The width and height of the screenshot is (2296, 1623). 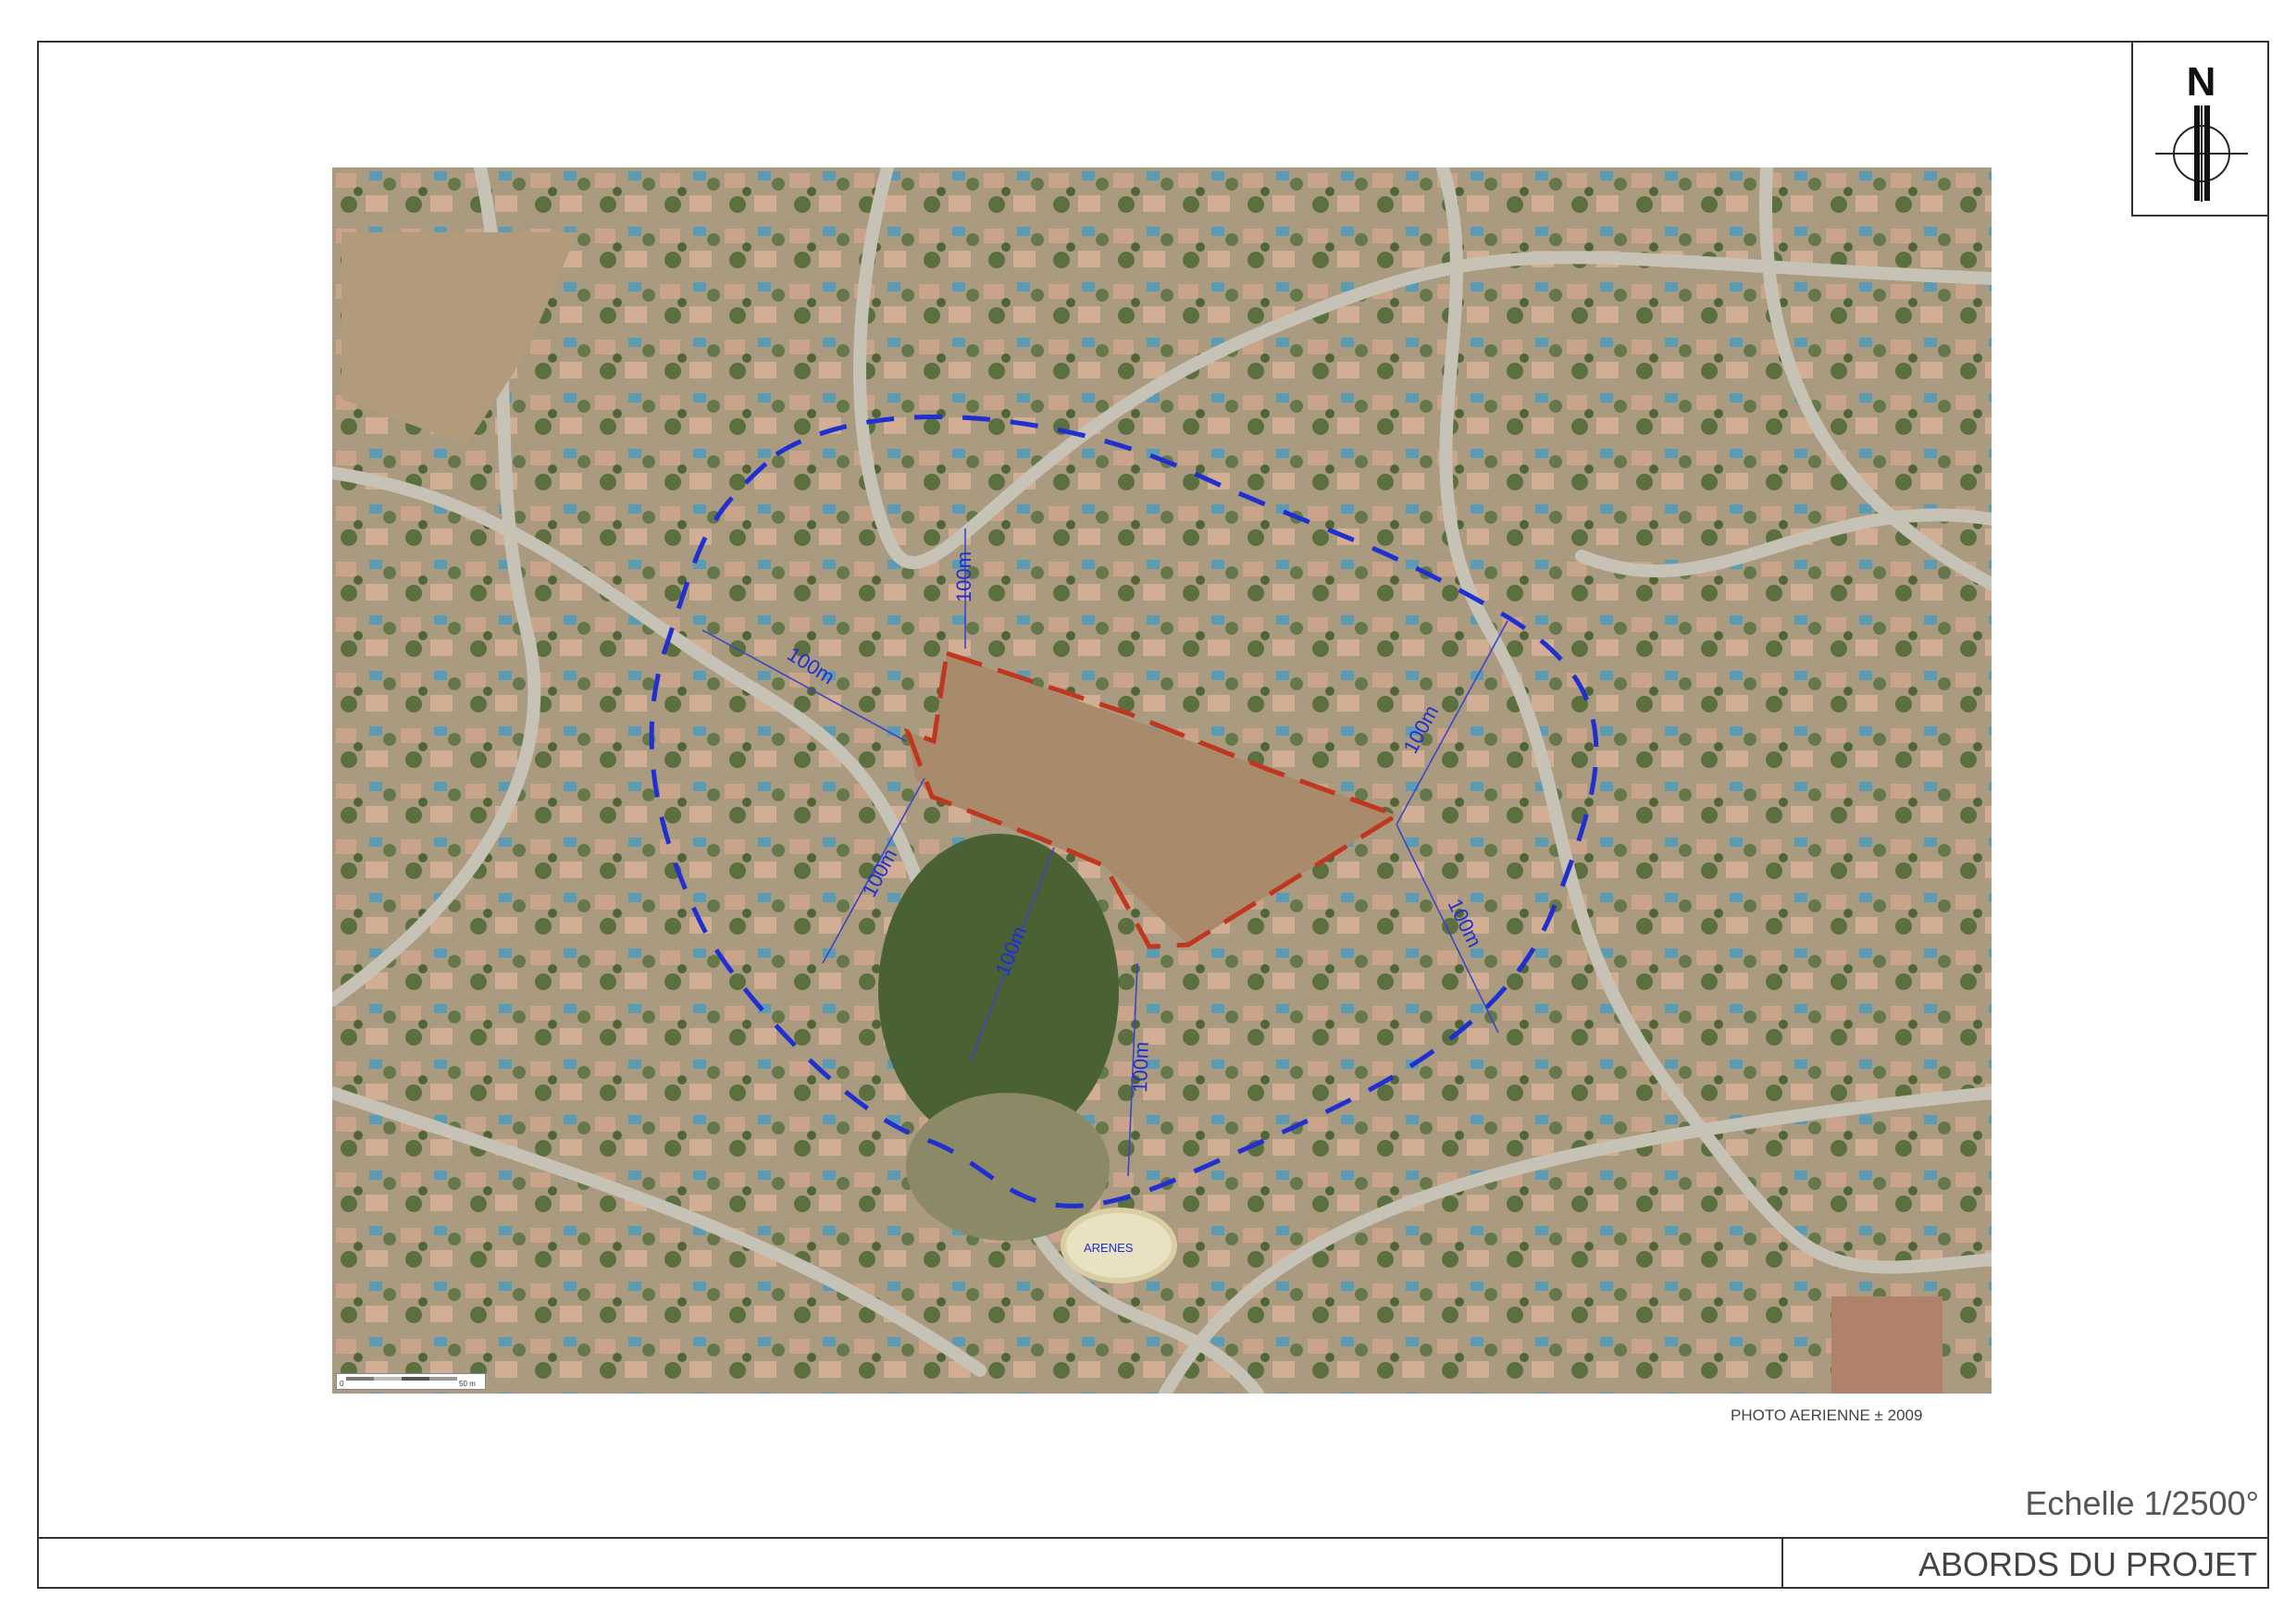 I want to click on north-arrow-icon, so click(x=2202, y=153).